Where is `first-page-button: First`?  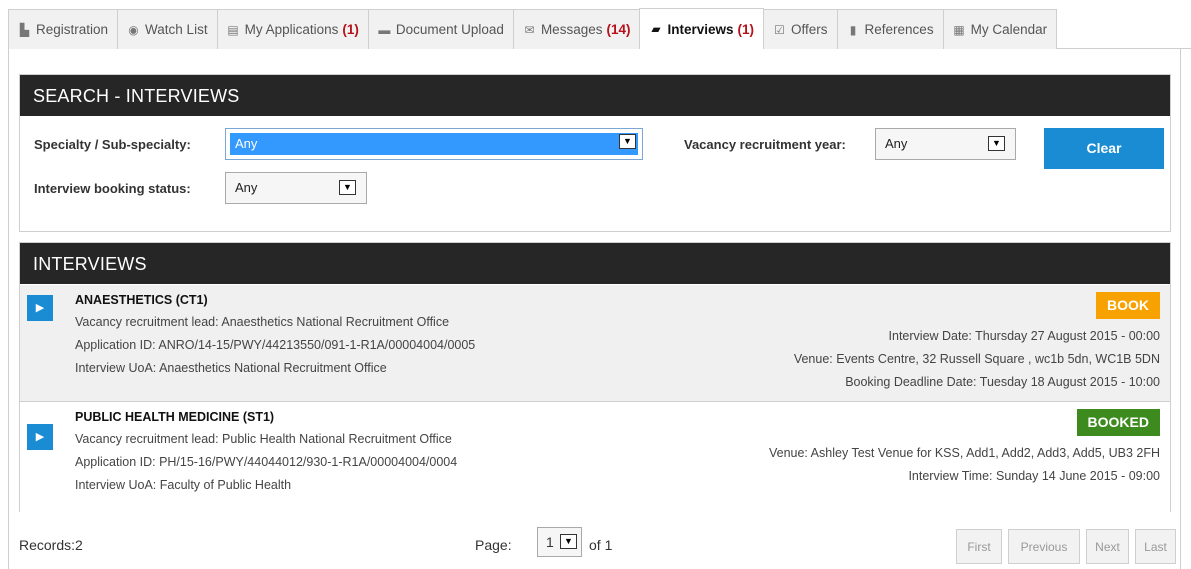
first-page-button: First is located at coordinates (979, 546).